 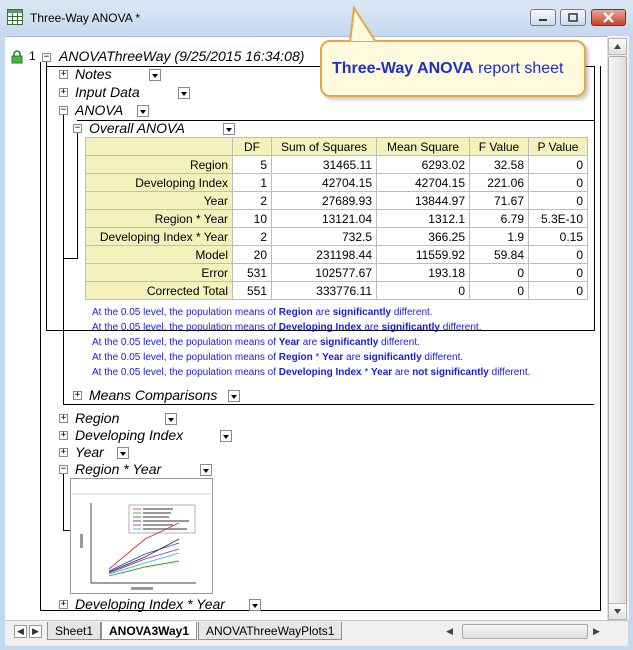 What do you see at coordinates (324, 272) in the screenshot?
I see `table-cell: 102577.67` at bounding box center [324, 272].